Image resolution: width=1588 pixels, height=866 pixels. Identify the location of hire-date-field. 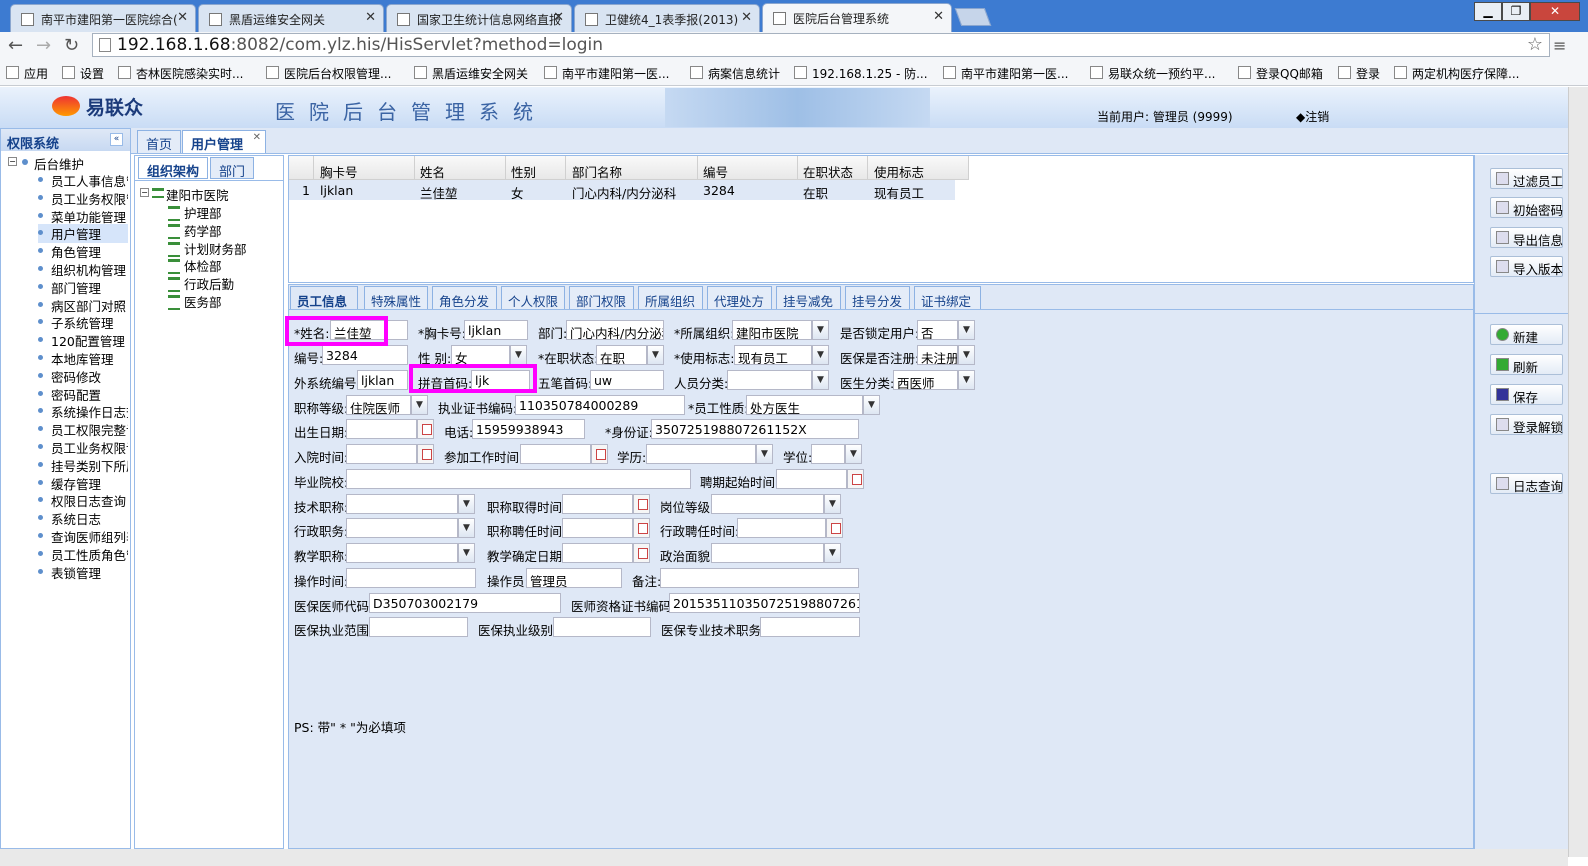
(381, 454).